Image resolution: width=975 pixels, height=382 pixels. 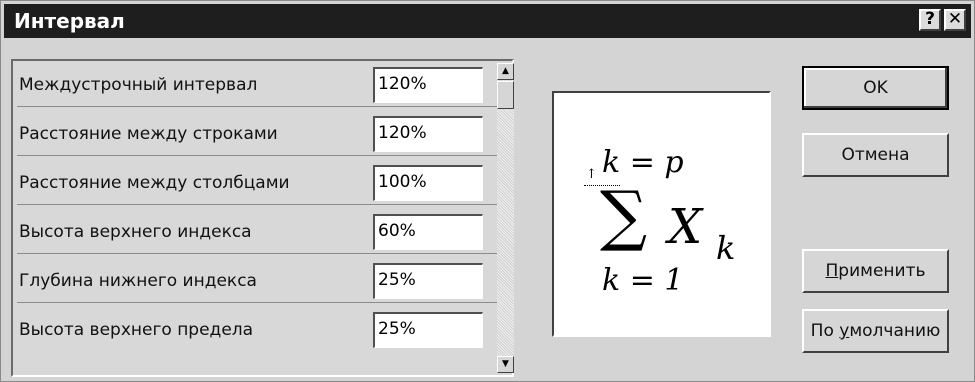 What do you see at coordinates (428, 85) in the screenshot?
I see `line-spacing-input: 120%` at bounding box center [428, 85].